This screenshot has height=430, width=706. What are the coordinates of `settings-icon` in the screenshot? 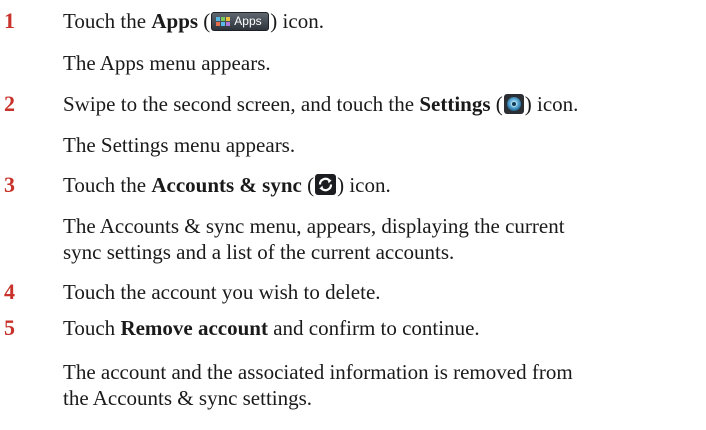 It's located at (513, 104).